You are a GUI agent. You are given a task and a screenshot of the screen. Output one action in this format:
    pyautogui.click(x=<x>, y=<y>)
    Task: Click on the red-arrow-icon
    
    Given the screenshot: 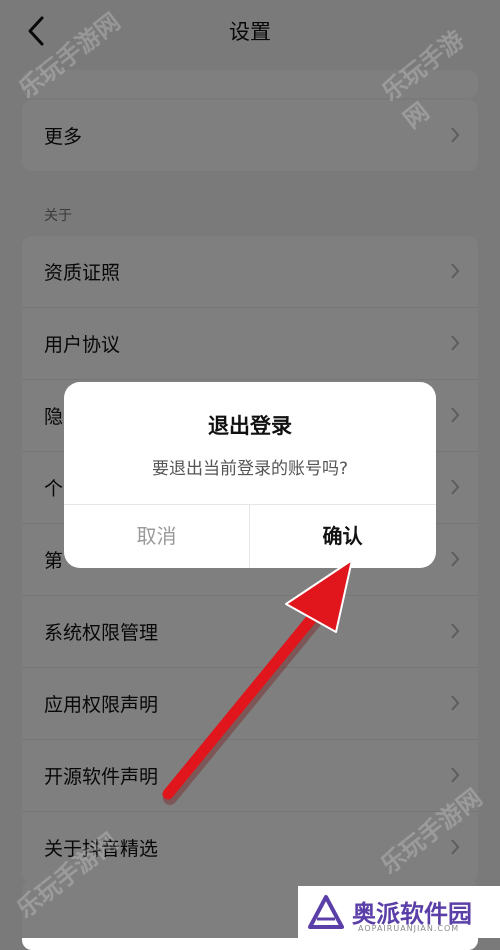 What is the action you would take?
    pyautogui.click(x=257, y=682)
    